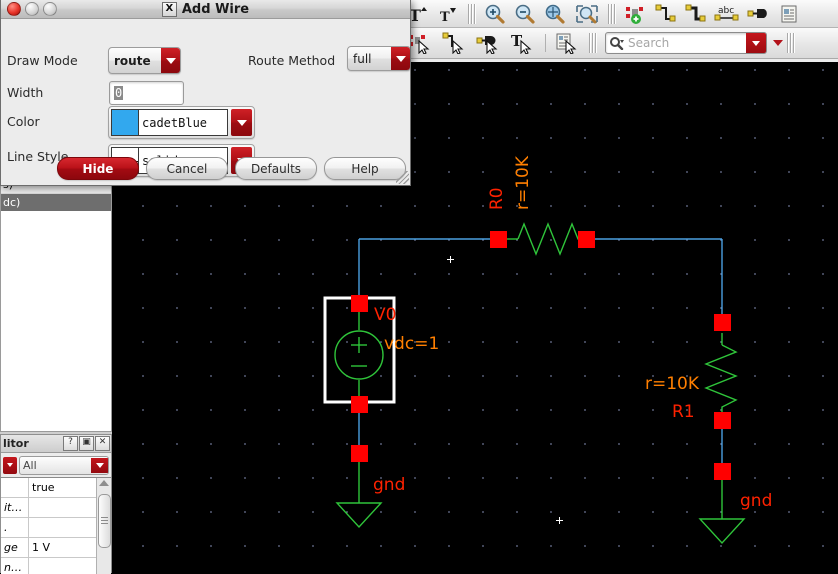  Describe the element at coordinates (56, 304) in the screenshot. I see `hierarchy-tree-panel: s) dc)` at that location.